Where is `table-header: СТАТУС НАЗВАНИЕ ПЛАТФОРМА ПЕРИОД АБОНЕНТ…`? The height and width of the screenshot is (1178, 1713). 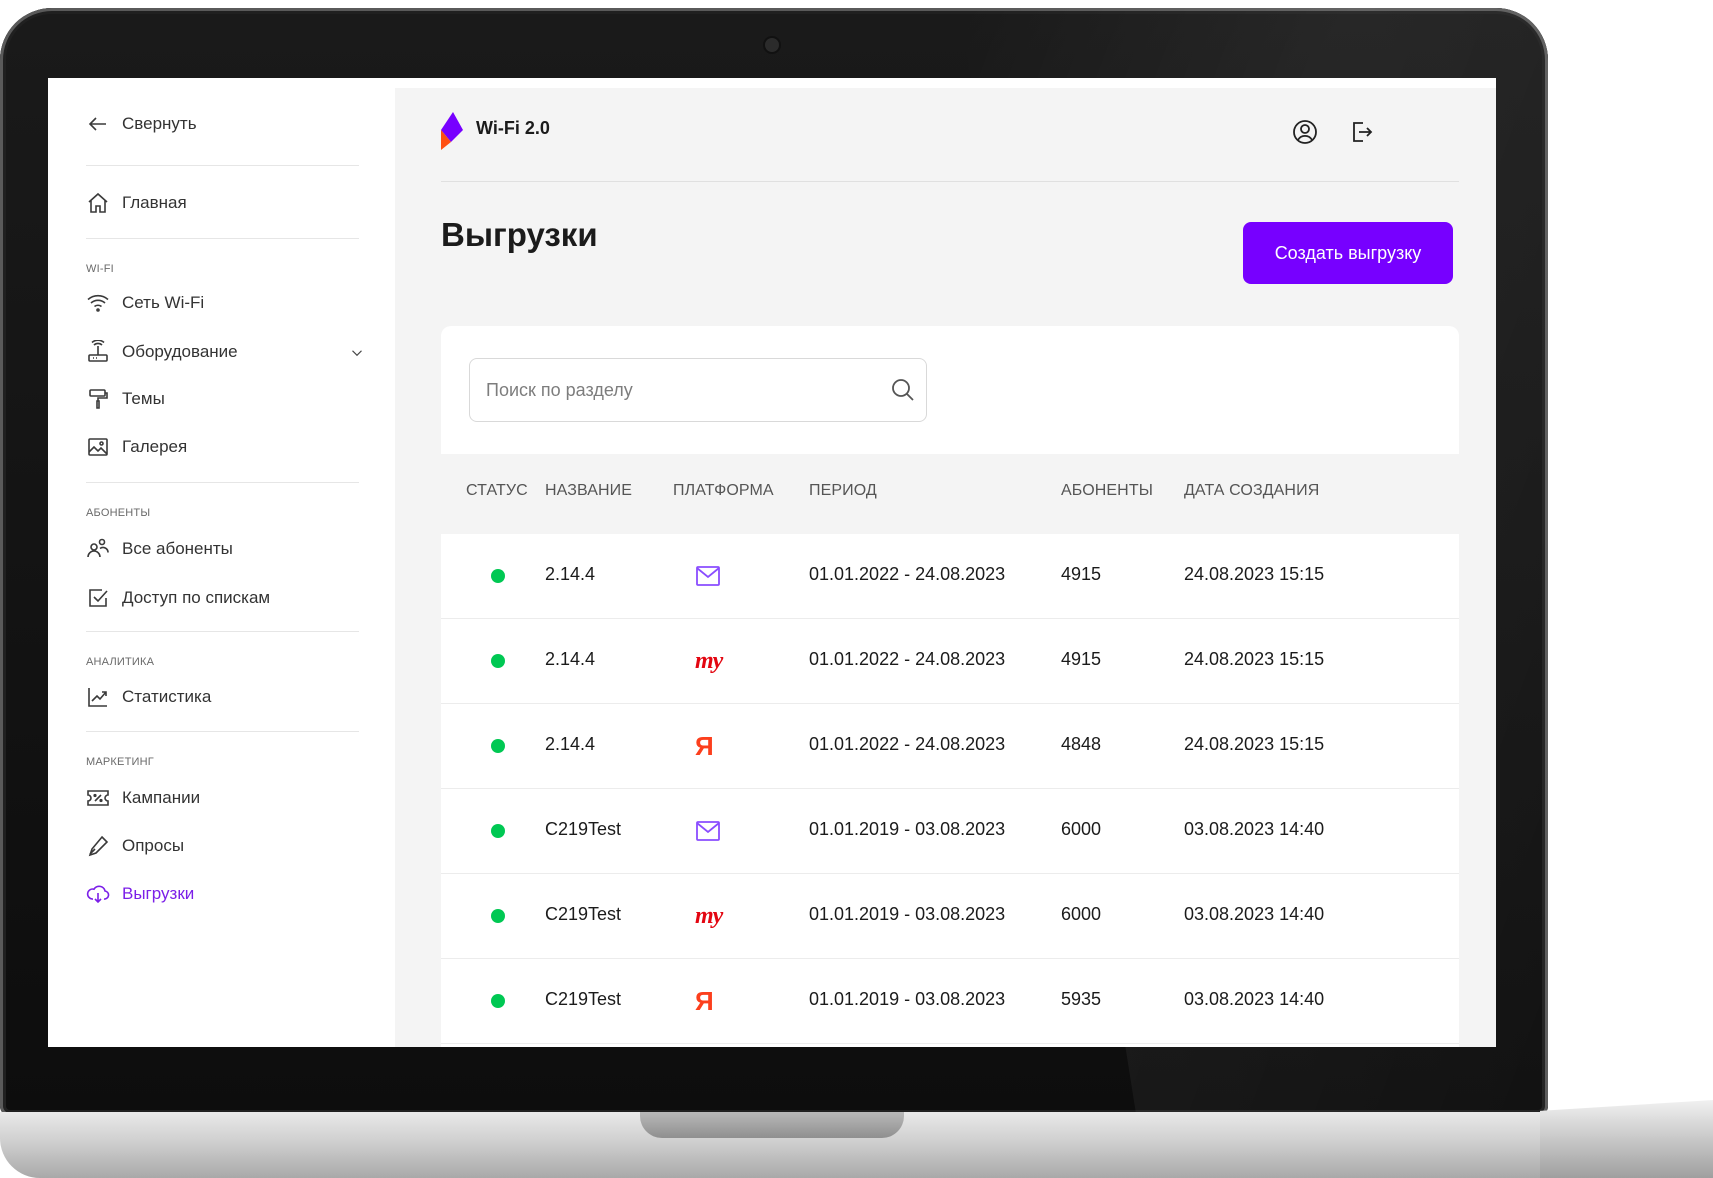 table-header: СТАТУС НАЗВАНИЕ ПЛАТФОРМА ПЕРИОД АБОНЕНТ… is located at coordinates (950, 494).